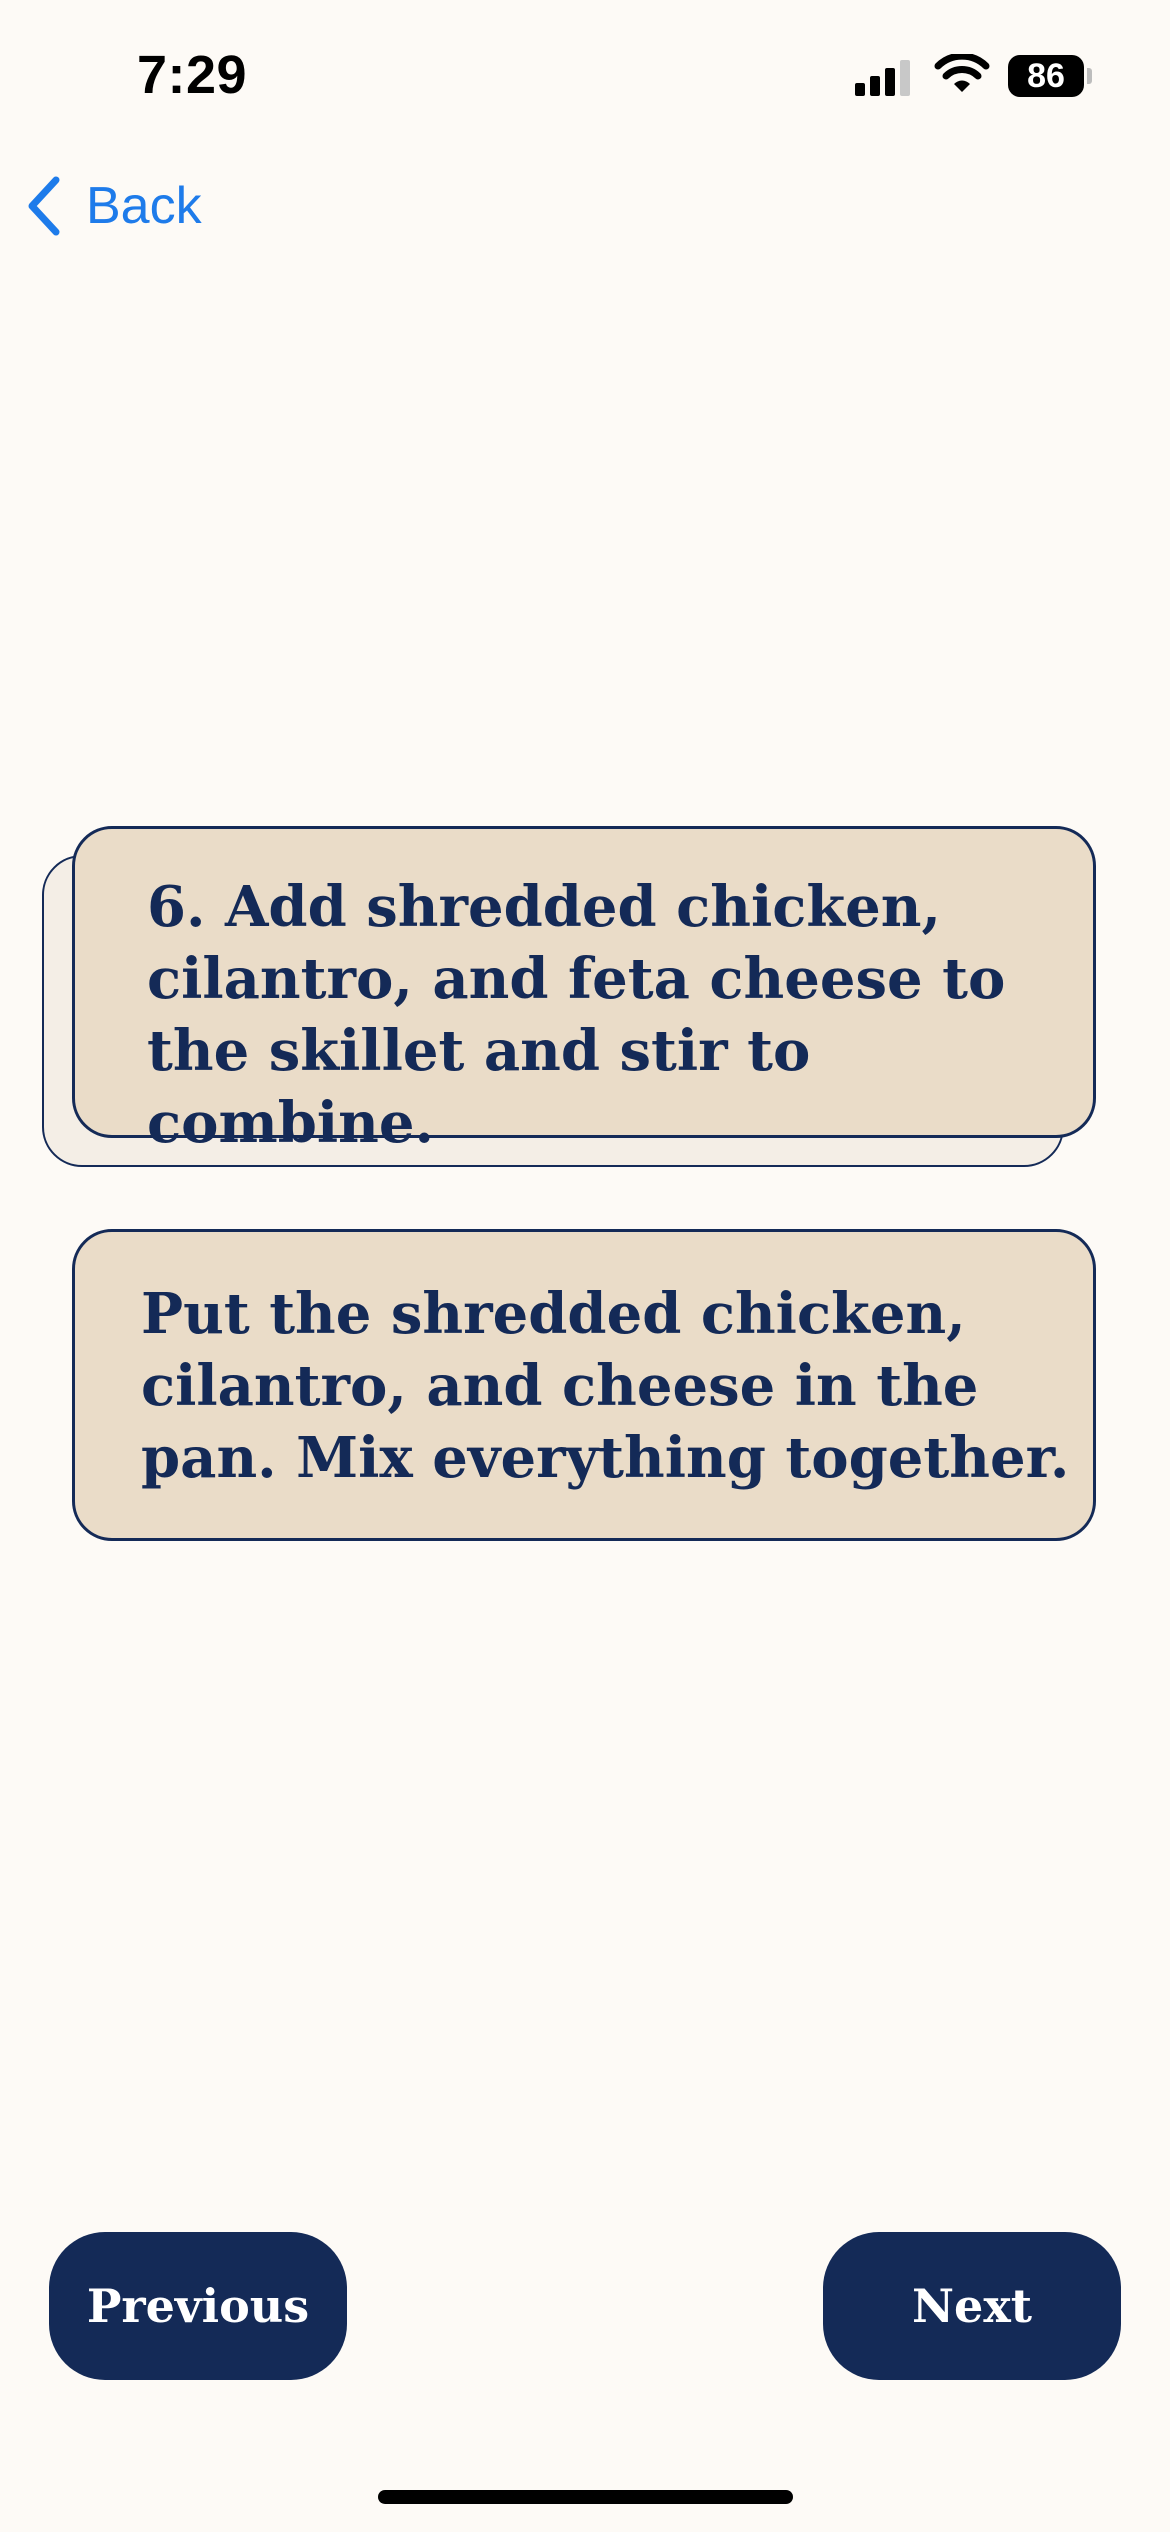 The height and width of the screenshot is (2532, 1170). Describe the element at coordinates (885, 76) in the screenshot. I see `cellular-signal-icon` at that location.